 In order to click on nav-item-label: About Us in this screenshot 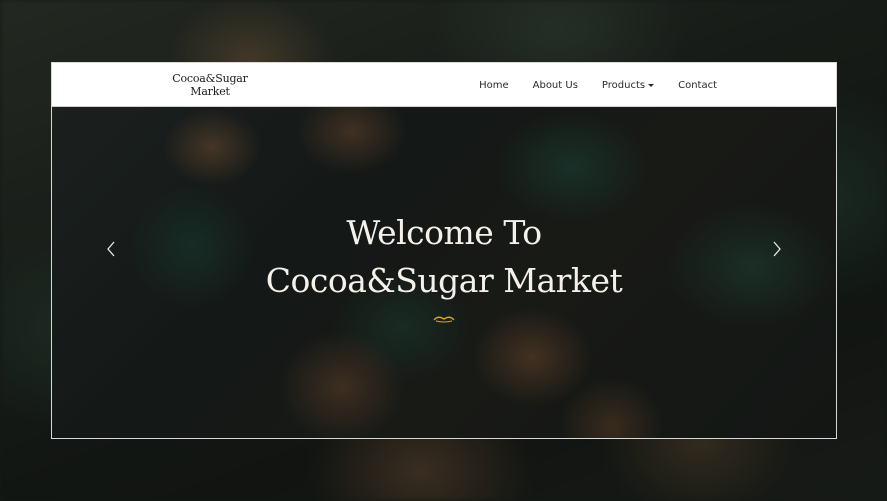, I will do `click(555, 85)`.